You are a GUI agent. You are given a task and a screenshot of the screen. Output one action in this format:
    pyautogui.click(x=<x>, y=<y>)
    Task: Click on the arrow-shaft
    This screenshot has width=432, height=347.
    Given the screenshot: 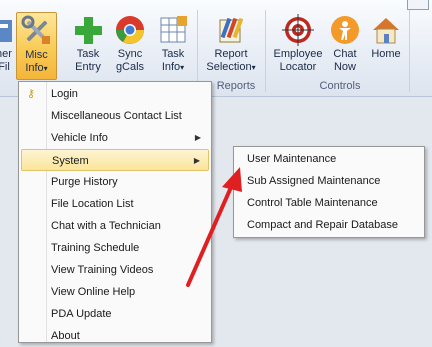 What is the action you would take?
    pyautogui.click(x=210, y=235)
    